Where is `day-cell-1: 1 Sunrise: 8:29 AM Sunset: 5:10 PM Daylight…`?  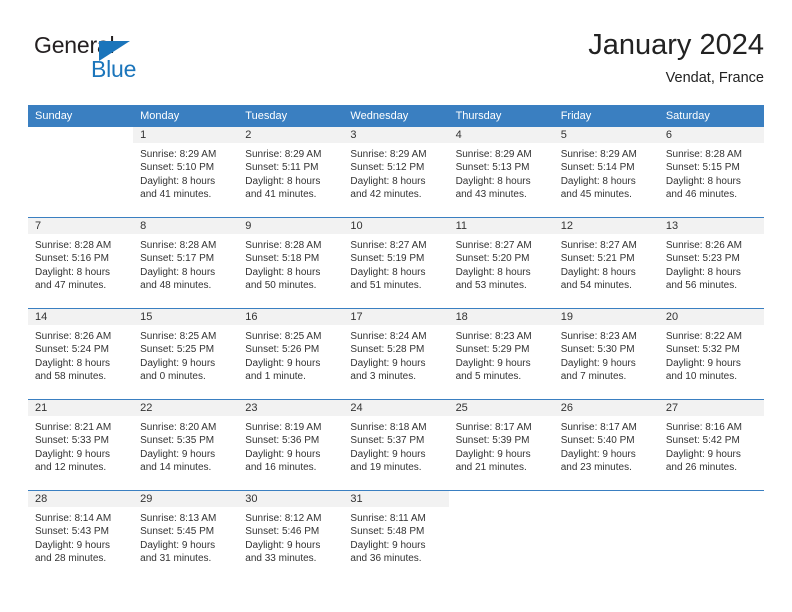 day-cell-1: 1 Sunrise: 8:29 AM Sunset: 5:10 PM Daylight… is located at coordinates (186, 172).